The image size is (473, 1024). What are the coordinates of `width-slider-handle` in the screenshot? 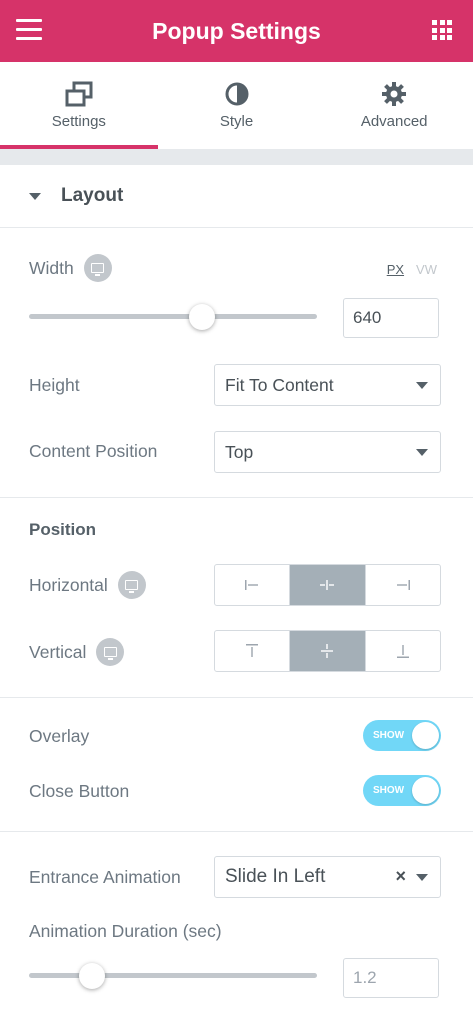 It's located at (201, 317).